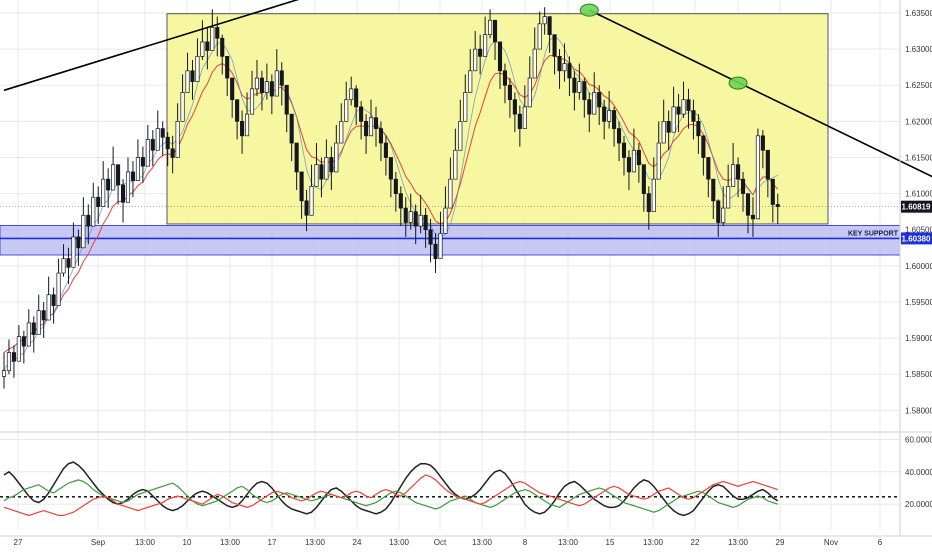 The image size is (932, 555). Describe the element at coordinates (780, 542) in the screenshot. I see `time-tick-label: 29` at that location.